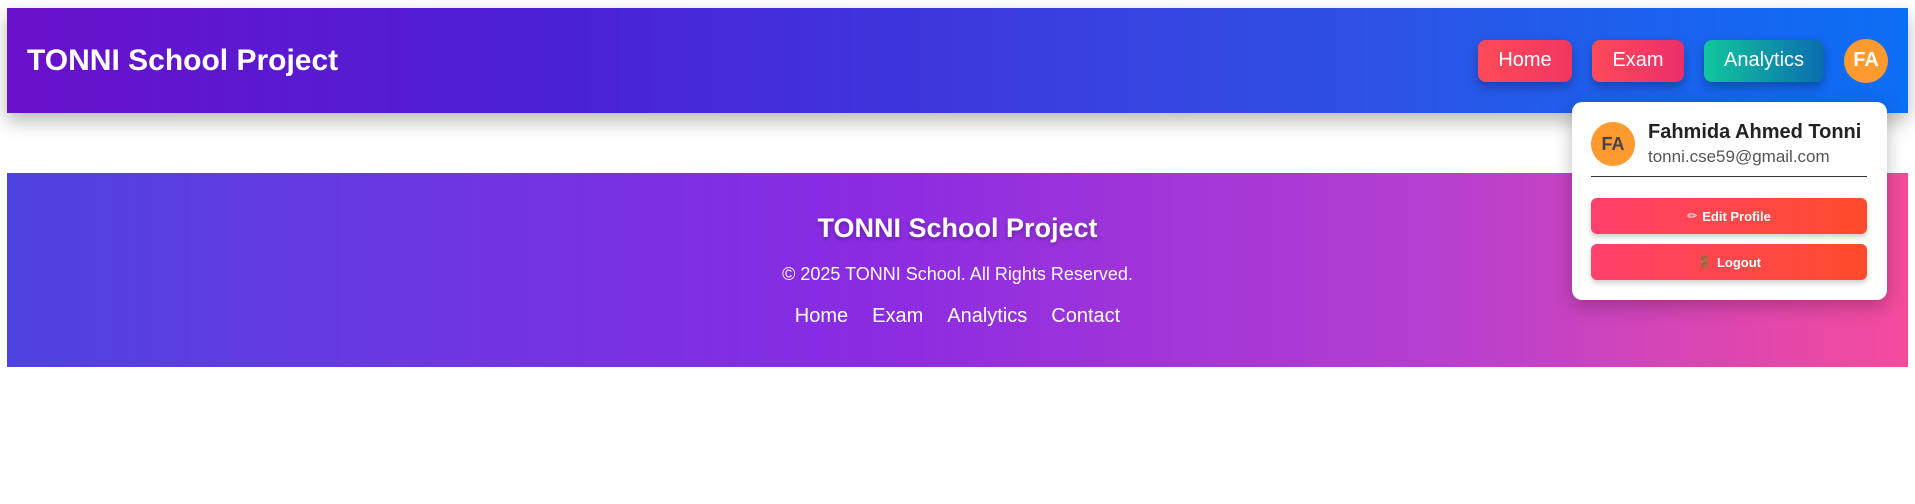 The width and height of the screenshot is (1915, 504). I want to click on footer-link-analytics: Analytics, so click(987, 316).